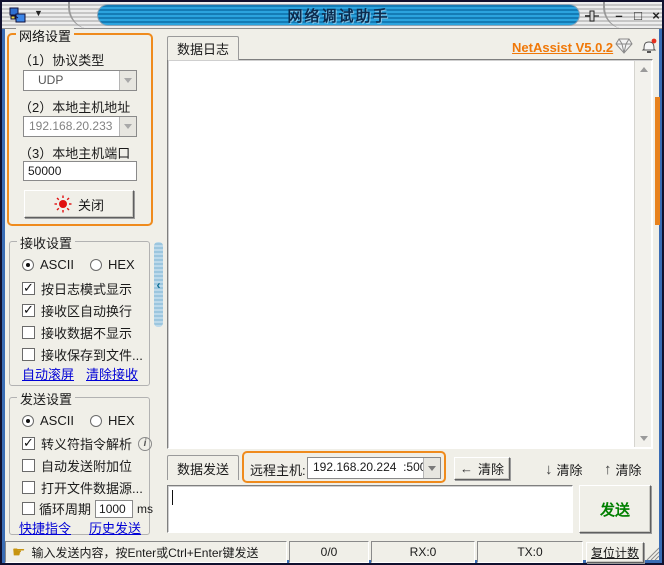 The image size is (664, 565). What do you see at coordinates (127, 80) in the screenshot?
I see `protocol-dropdown-arrow` at bounding box center [127, 80].